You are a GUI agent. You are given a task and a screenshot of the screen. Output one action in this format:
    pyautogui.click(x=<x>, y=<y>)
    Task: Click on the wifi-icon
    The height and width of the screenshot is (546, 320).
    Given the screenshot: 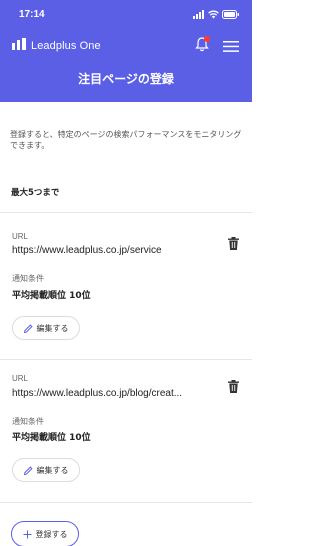 What is the action you would take?
    pyautogui.click(x=213, y=14)
    